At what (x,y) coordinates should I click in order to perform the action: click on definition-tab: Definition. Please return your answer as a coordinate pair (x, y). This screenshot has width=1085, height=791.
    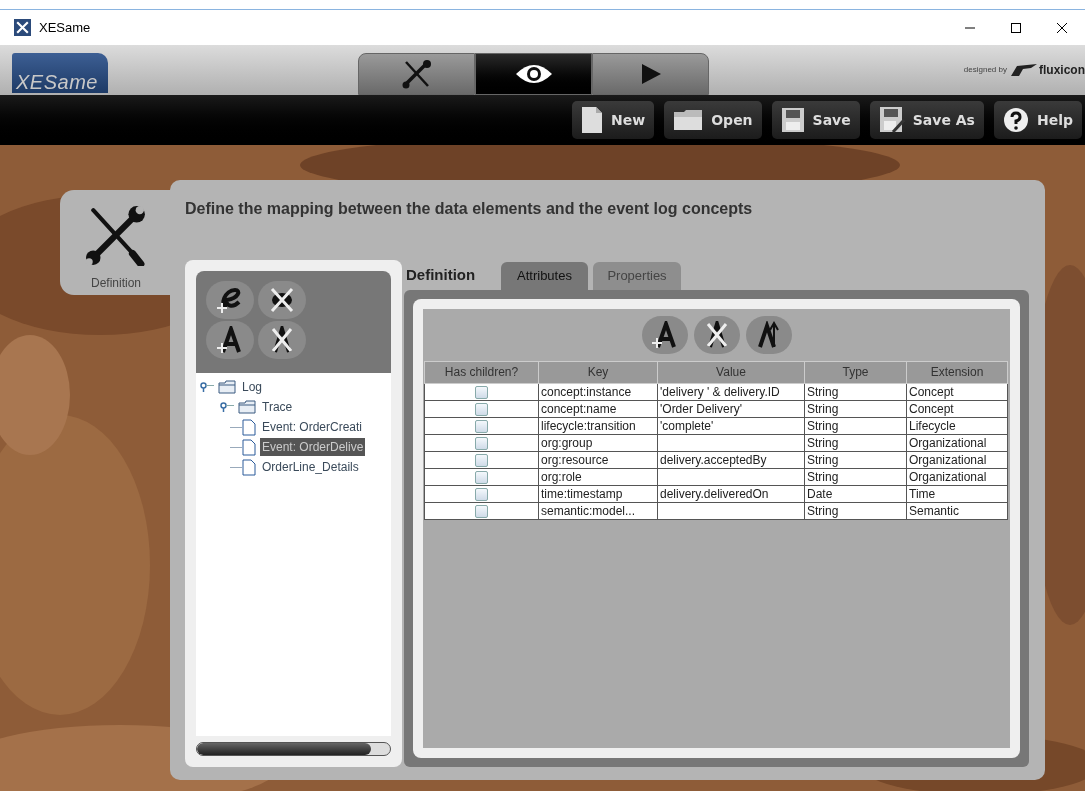
    Looking at the image, I should click on (116, 242).